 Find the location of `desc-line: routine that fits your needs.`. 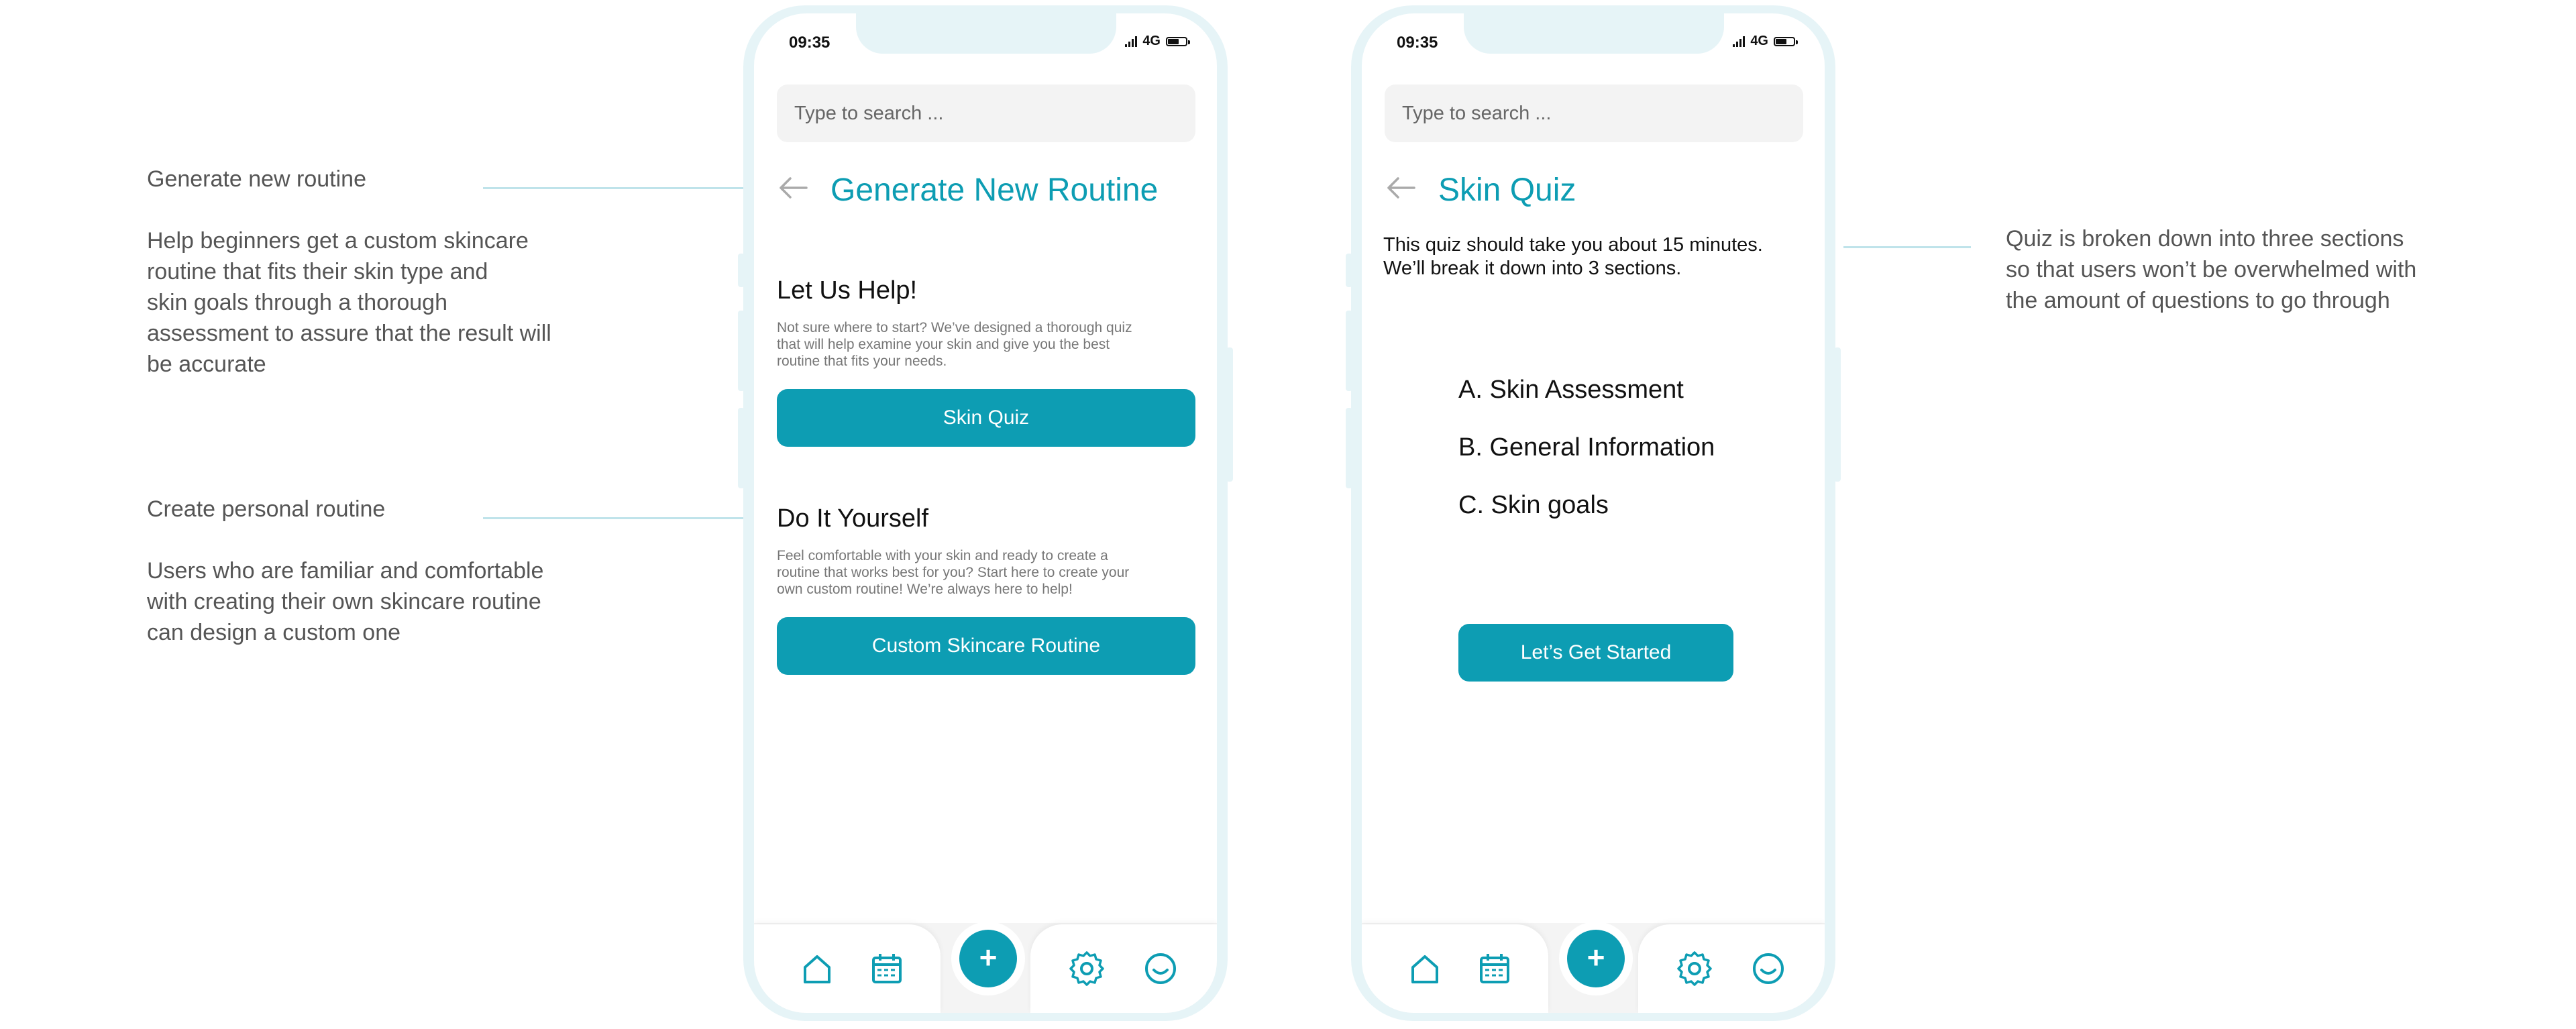

desc-line: routine that fits your needs. is located at coordinates (862, 361).